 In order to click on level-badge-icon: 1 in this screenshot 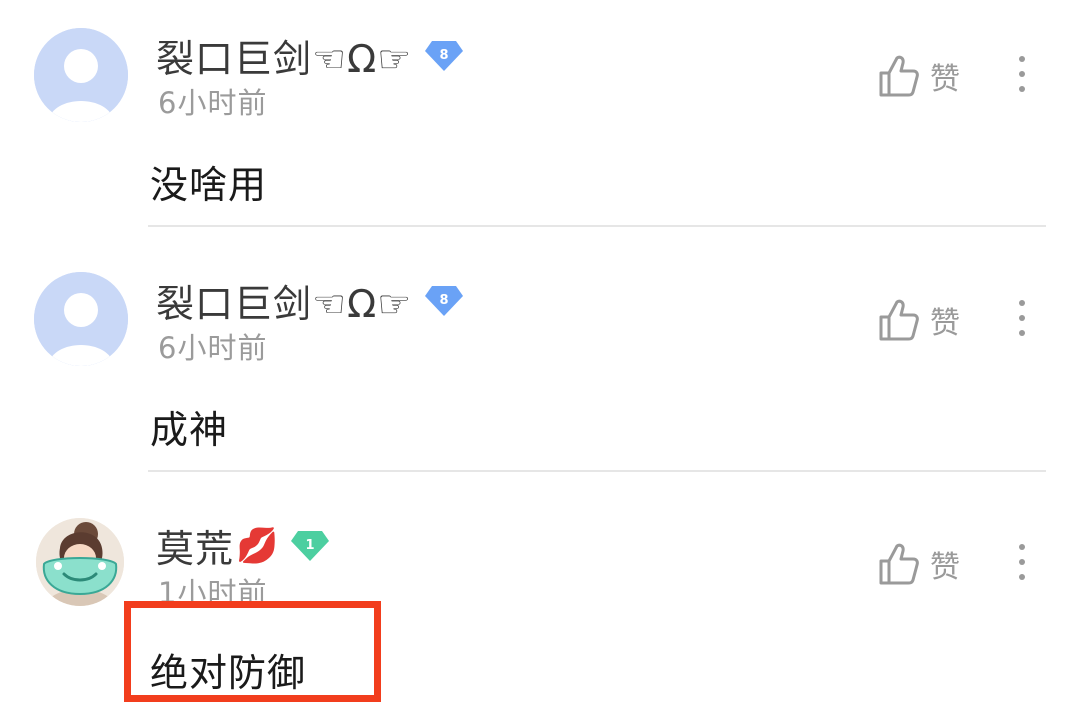, I will do `click(310, 545)`.